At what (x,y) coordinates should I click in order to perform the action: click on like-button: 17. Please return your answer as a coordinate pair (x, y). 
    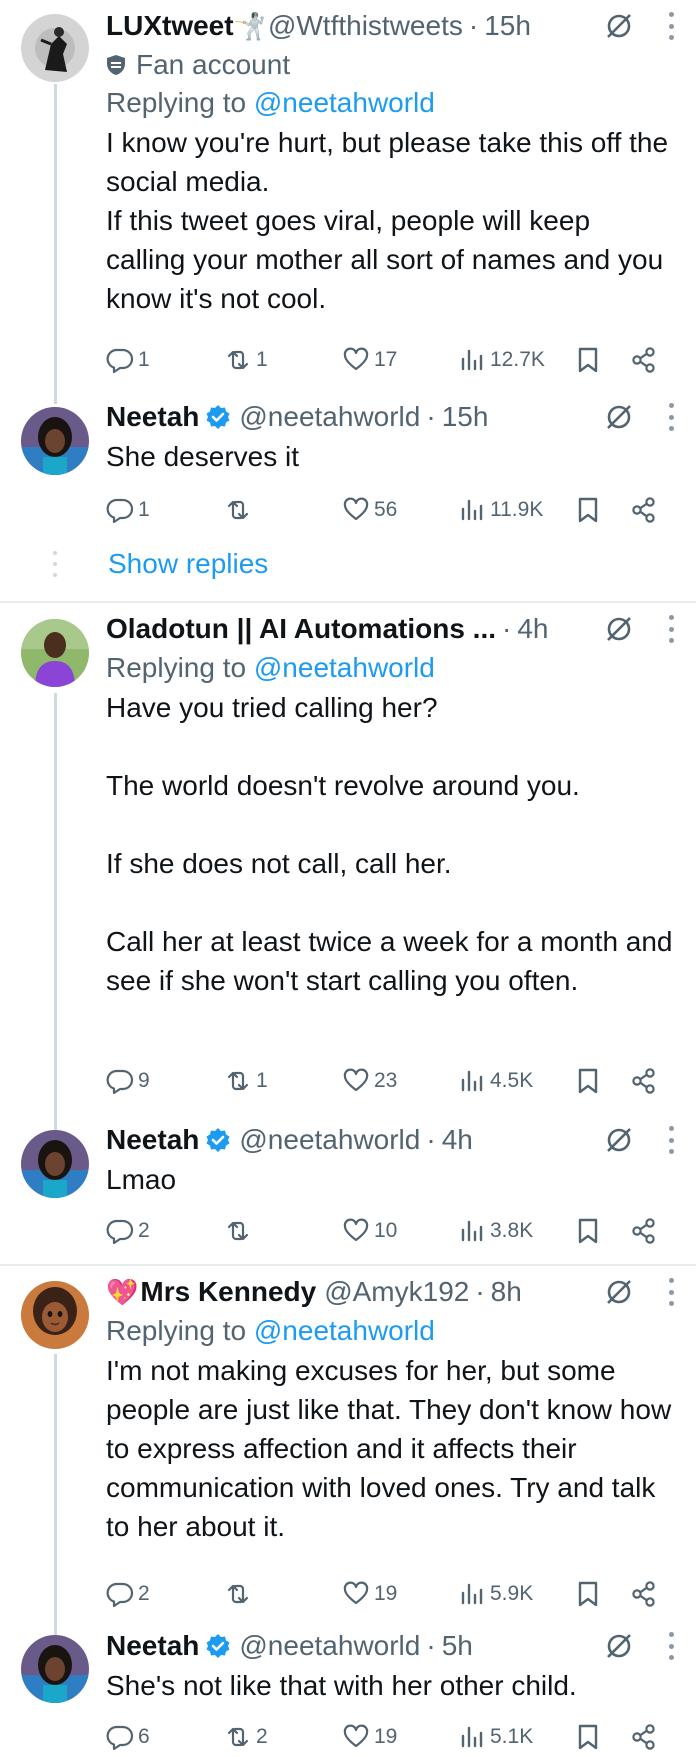
    Looking at the image, I should click on (369, 360).